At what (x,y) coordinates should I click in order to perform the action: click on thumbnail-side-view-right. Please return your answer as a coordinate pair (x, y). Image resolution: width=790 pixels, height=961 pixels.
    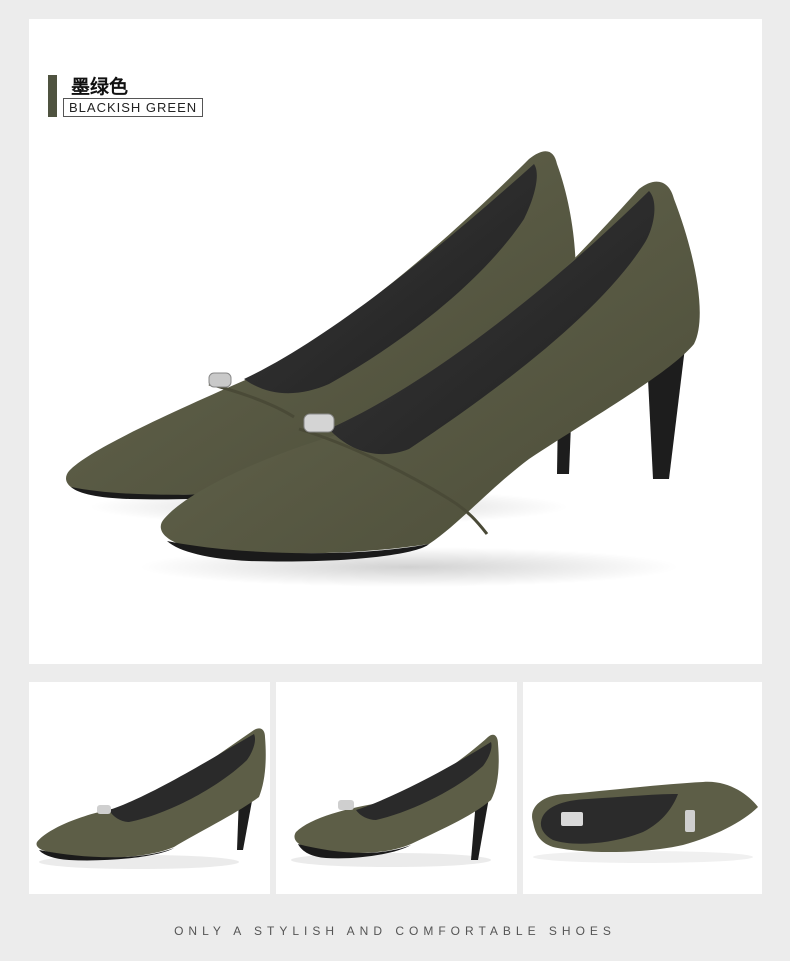
    Looking at the image, I should click on (396, 788).